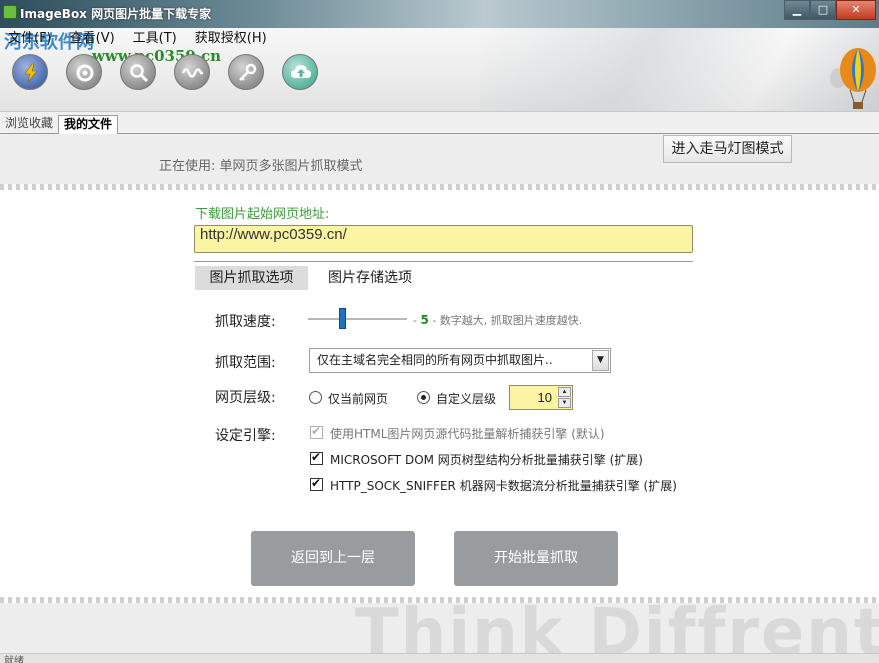 Image resolution: width=879 pixels, height=663 pixels. I want to click on marquee-mode-button: 进入走马灯图模式, so click(727, 149).